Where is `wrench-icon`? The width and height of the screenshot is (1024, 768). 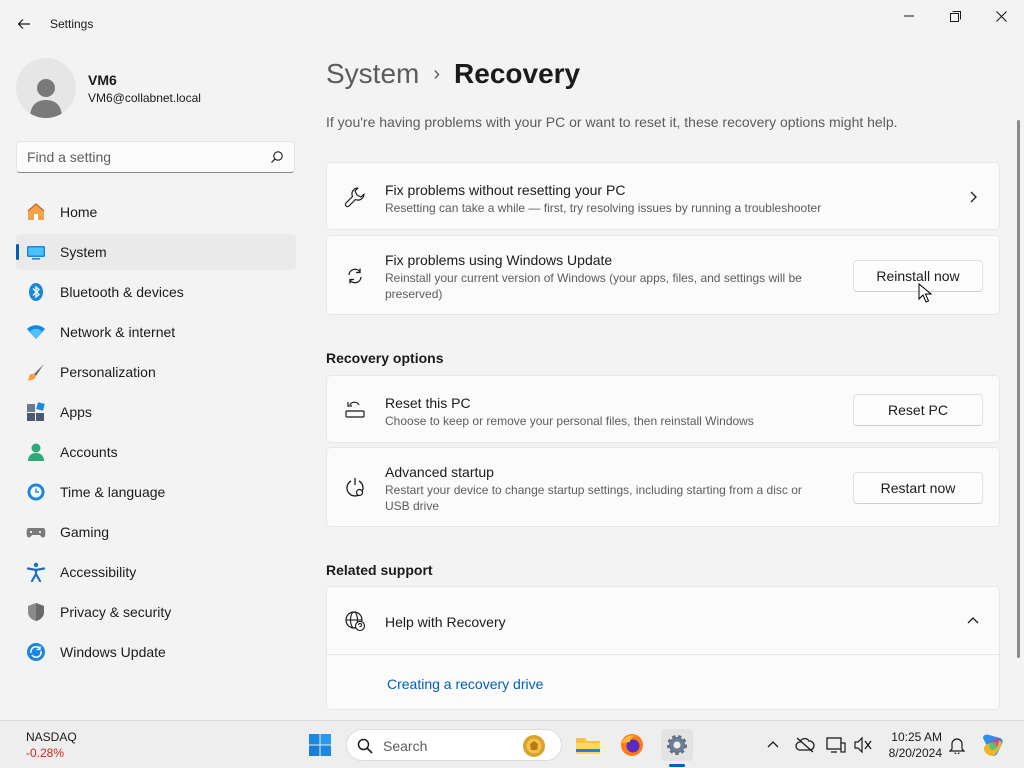 wrench-icon is located at coordinates (355, 197).